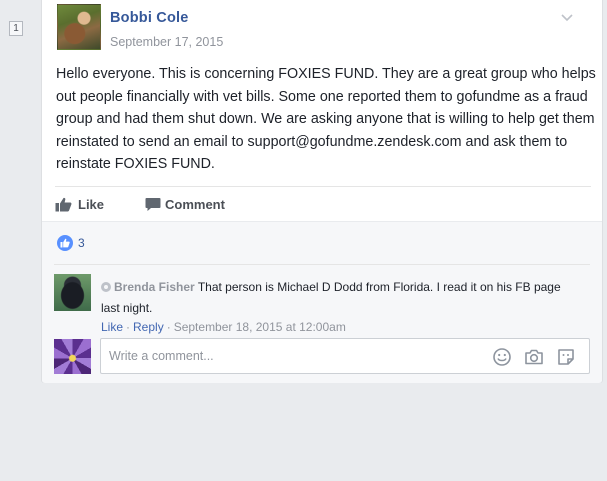 Image resolution: width=607 pixels, height=481 pixels. I want to click on like-button-label: Like, so click(91, 204).